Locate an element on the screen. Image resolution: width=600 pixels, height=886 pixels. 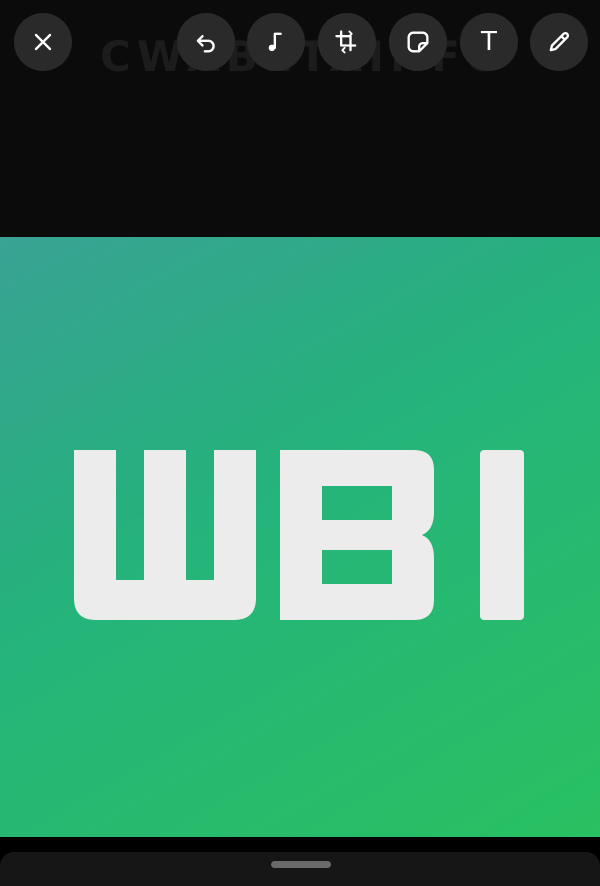
draw-button is located at coordinates (559, 42).